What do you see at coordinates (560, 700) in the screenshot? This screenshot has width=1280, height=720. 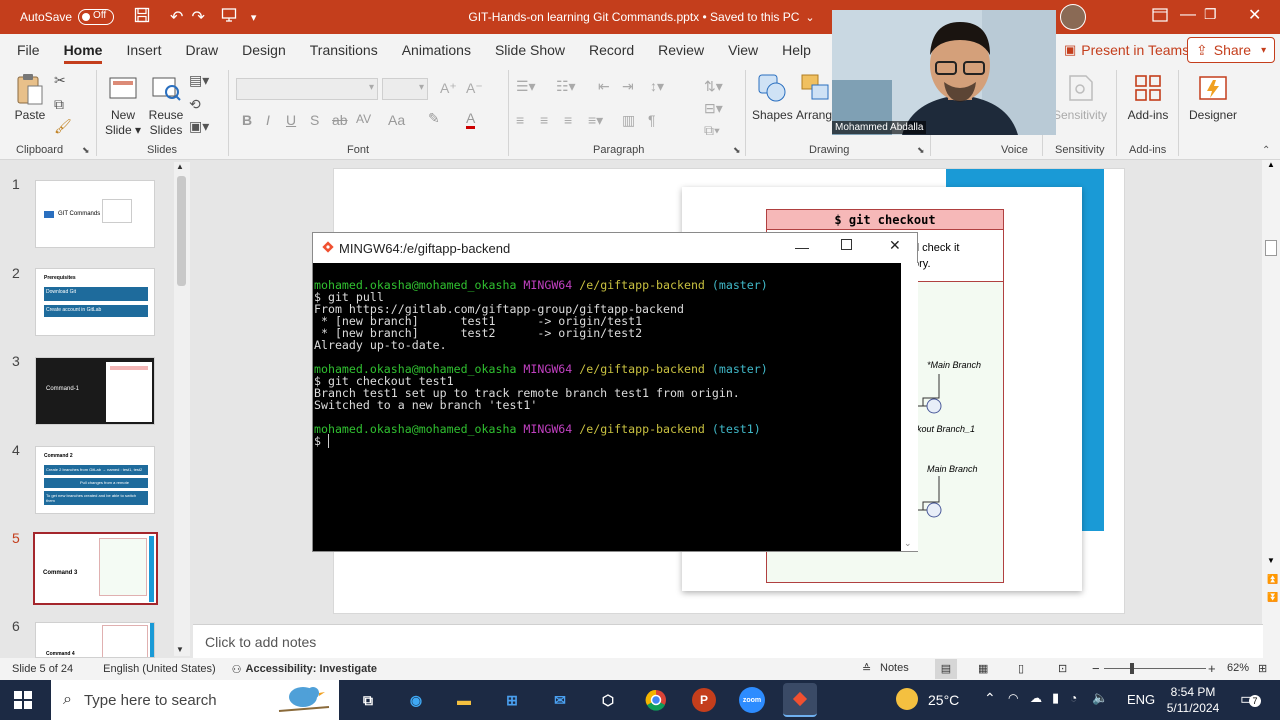 I see `mail-icon: ✉` at bounding box center [560, 700].